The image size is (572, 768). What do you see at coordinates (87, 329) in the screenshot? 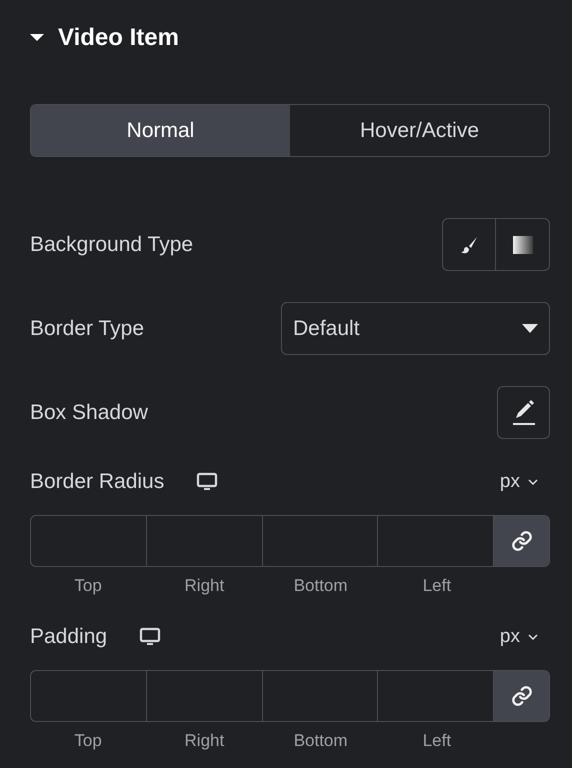
I see `control-label: Border Type` at bounding box center [87, 329].